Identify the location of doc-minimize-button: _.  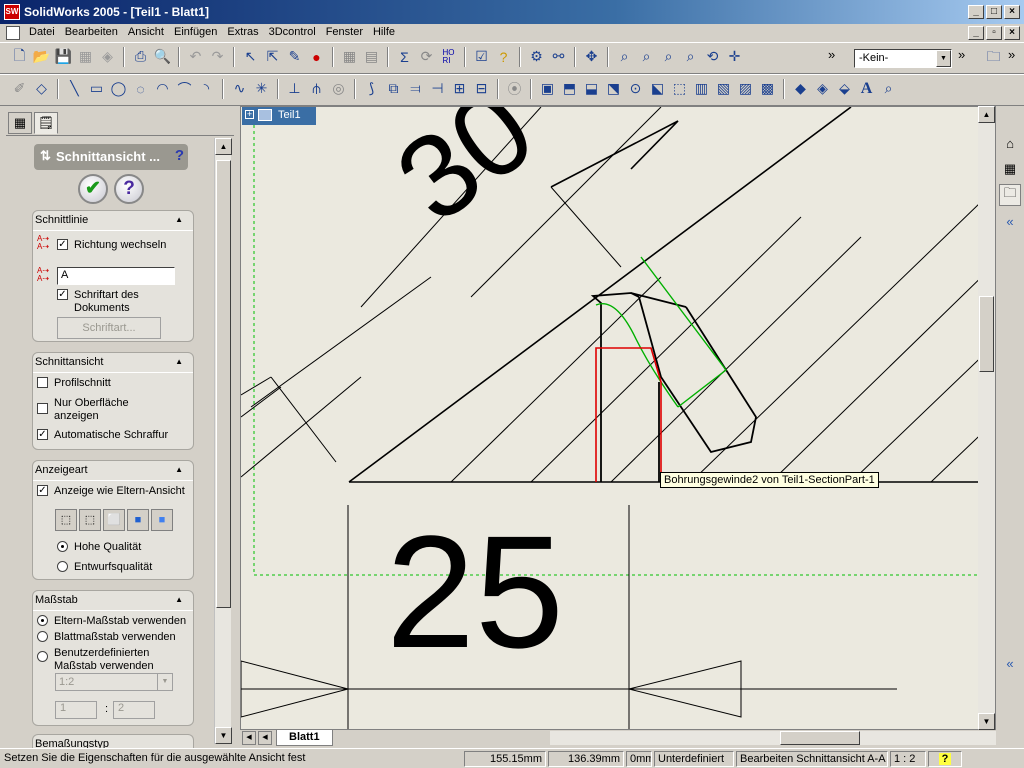
(976, 33).